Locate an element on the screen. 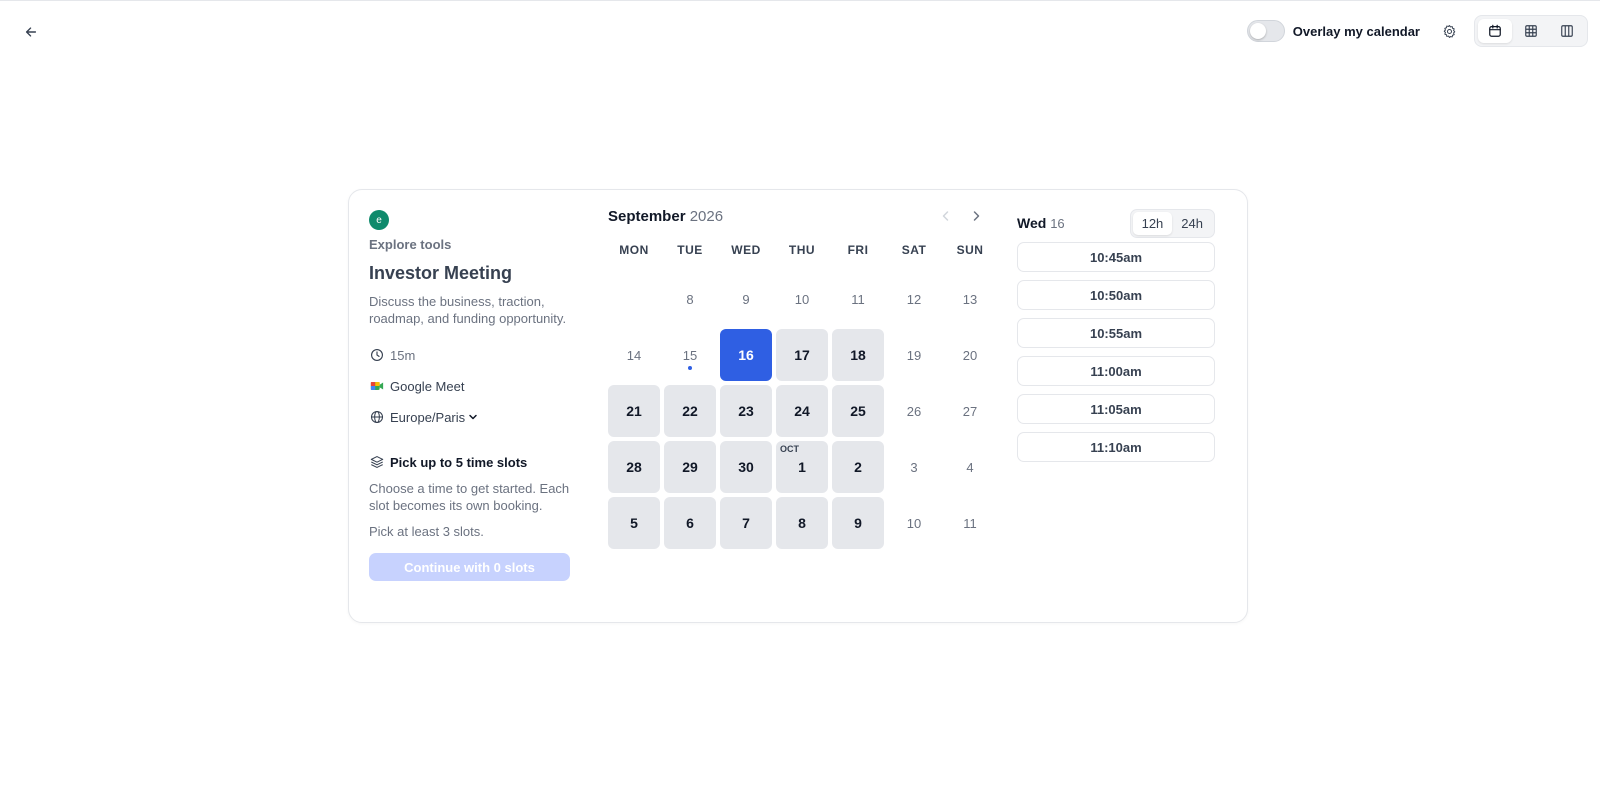 This screenshot has width=1600, height=806. calendar-day-number: 1 is located at coordinates (802, 467).